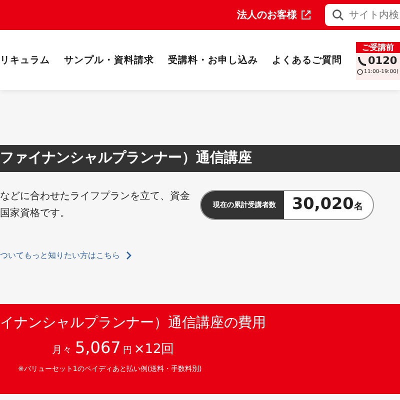  What do you see at coordinates (213, 60) in the screenshot?
I see `nav-link: 受講料・お申し込み` at bounding box center [213, 60].